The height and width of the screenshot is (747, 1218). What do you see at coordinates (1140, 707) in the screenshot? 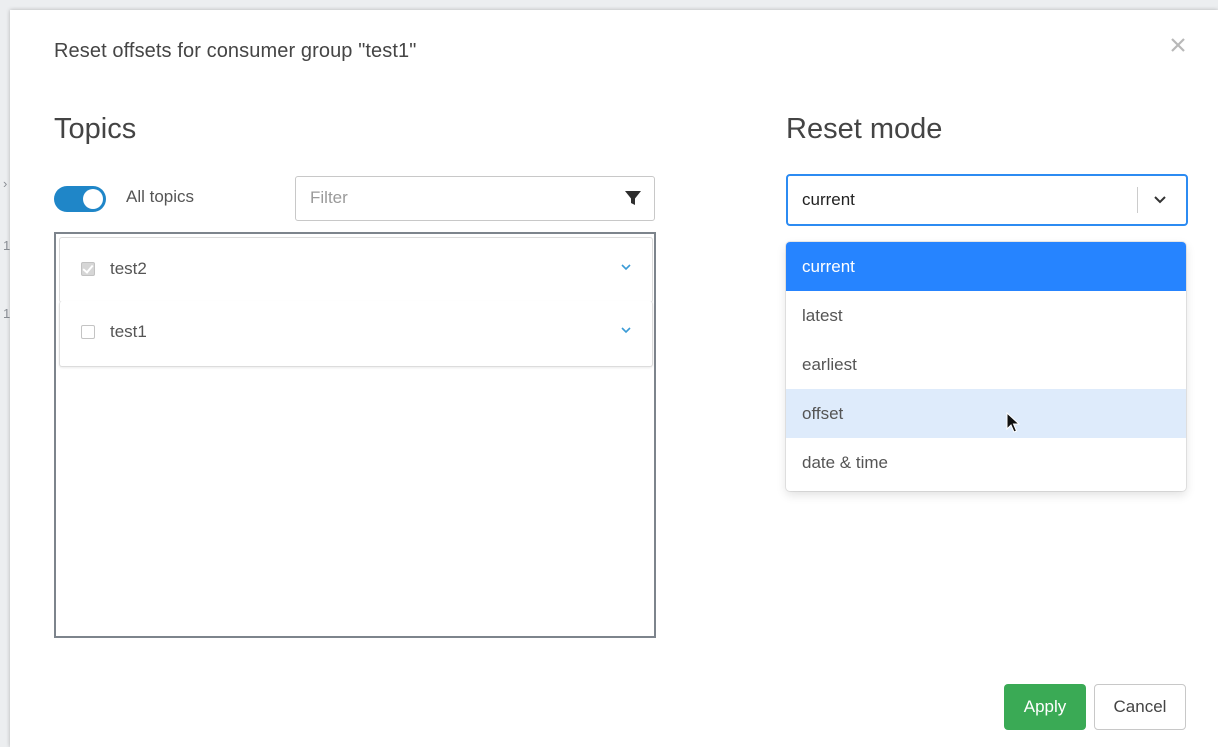
I see `cancel-button: Cancel` at bounding box center [1140, 707].